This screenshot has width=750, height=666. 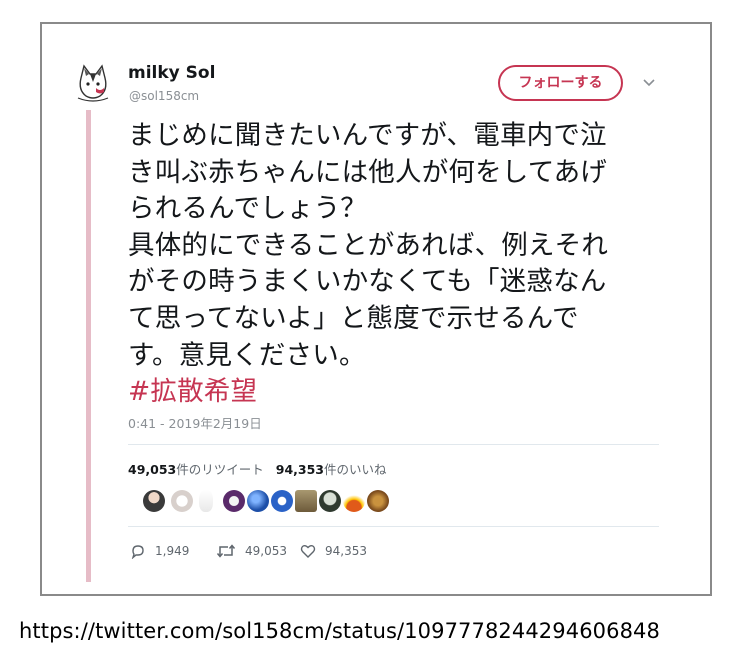 What do you see at coordinates (308, 551) in the screenshot?
I see `heart-icon` at bounding box center [308, 551].